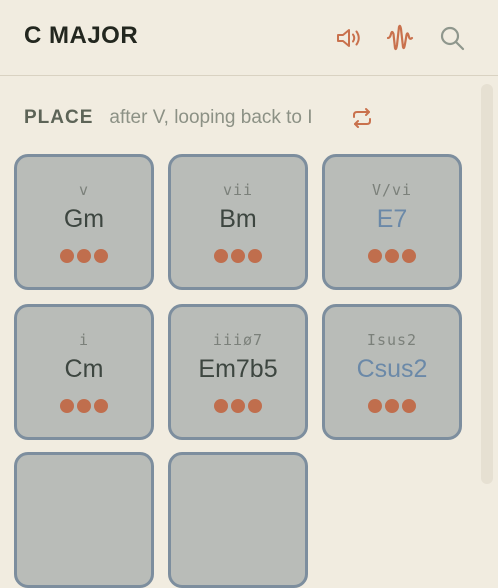 Image resolution: width=498 pixels, height=588 pixels. Describe the element at coordinates (487, 284) in the screenshot. I see `scrollbar` at that location.